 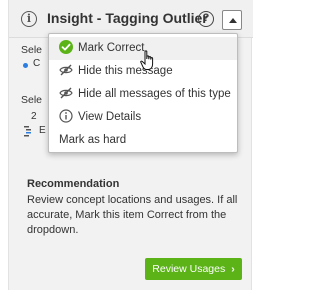 I want to click on menu-item-view-details: View Details, so click(x=143, y=117).